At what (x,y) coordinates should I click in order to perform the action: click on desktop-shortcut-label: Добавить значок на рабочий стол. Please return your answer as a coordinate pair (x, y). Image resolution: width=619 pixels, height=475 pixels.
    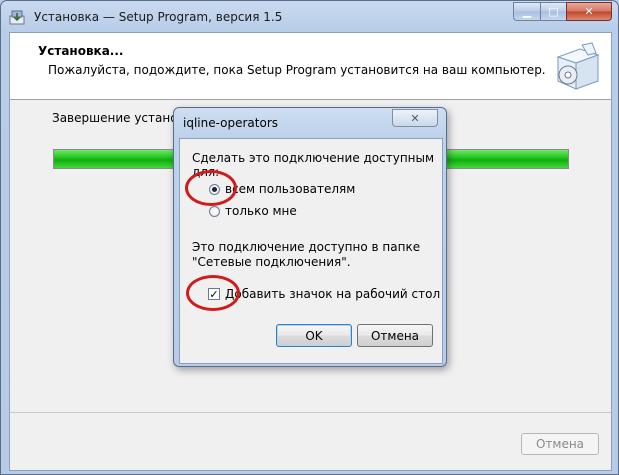
    Looking at the image, I should click on (332, 294).